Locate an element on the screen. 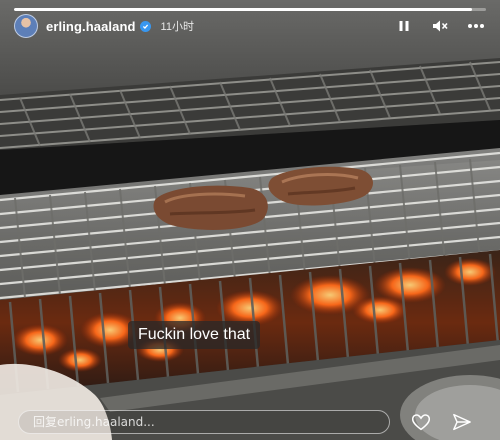 This screenshot has height=440, width=500. avatar is located at coordinates (26, 26).